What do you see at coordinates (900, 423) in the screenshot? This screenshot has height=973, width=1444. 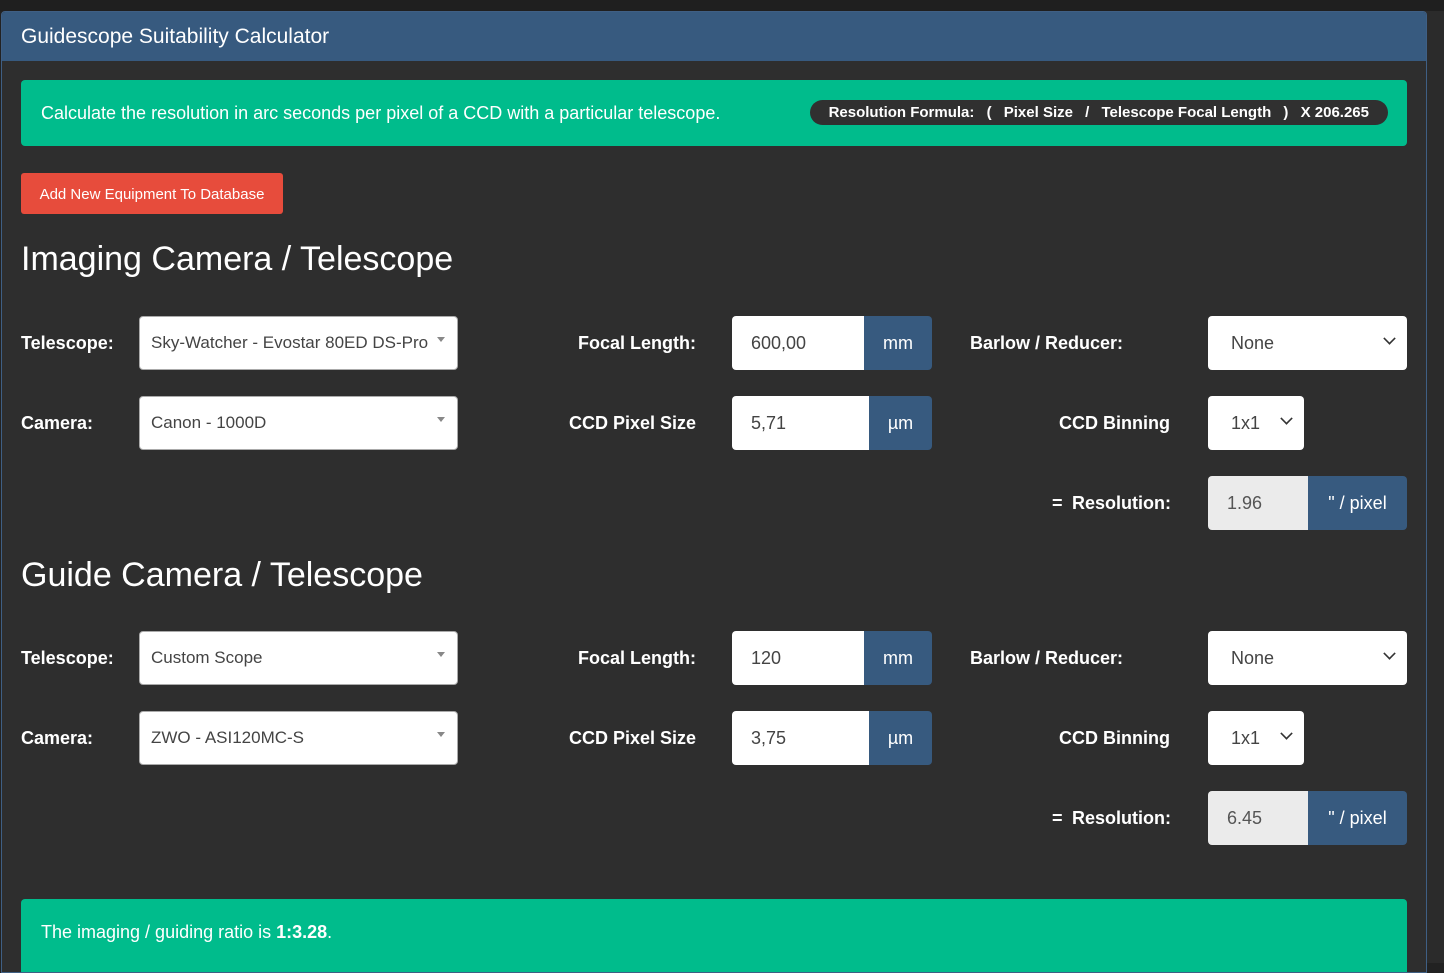 I see `imaging-pixel-unit: µm` at bounding box center [900, 423].